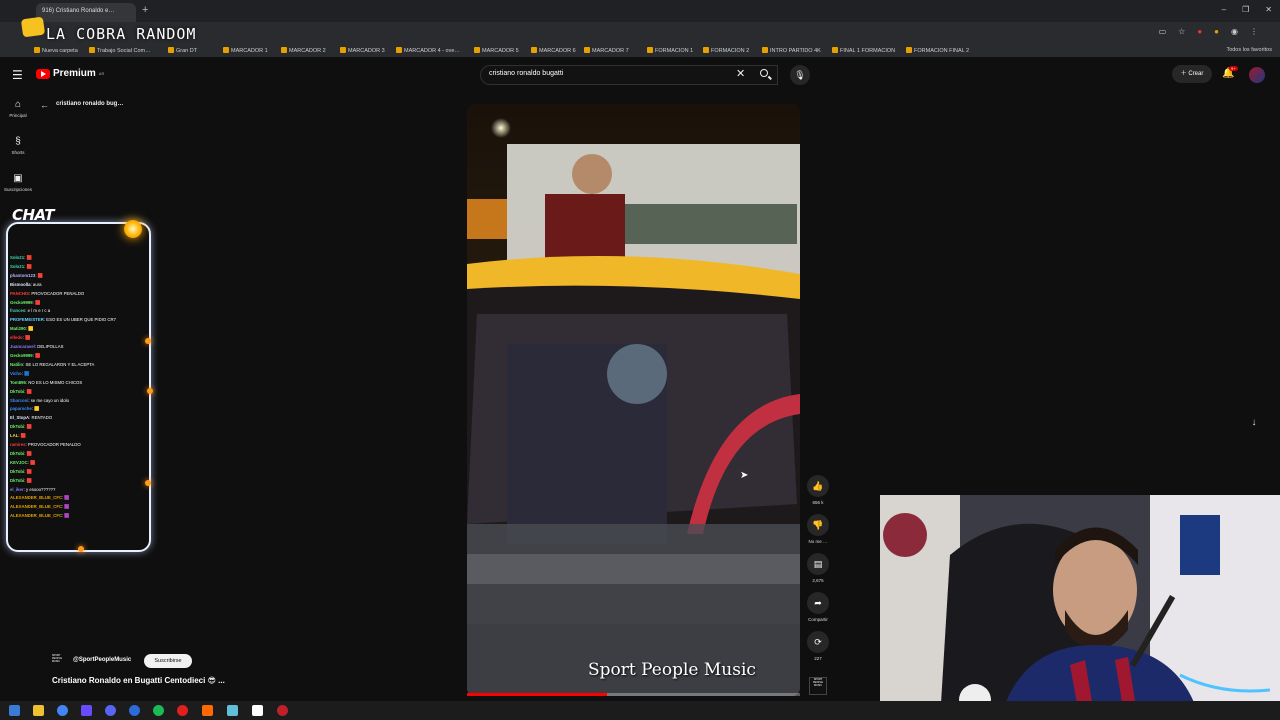 The image size is (1280, 720). Describe the element at coordinates (800, 75) in the screenshot. I see `microphone-icon: 🎙` at that location.